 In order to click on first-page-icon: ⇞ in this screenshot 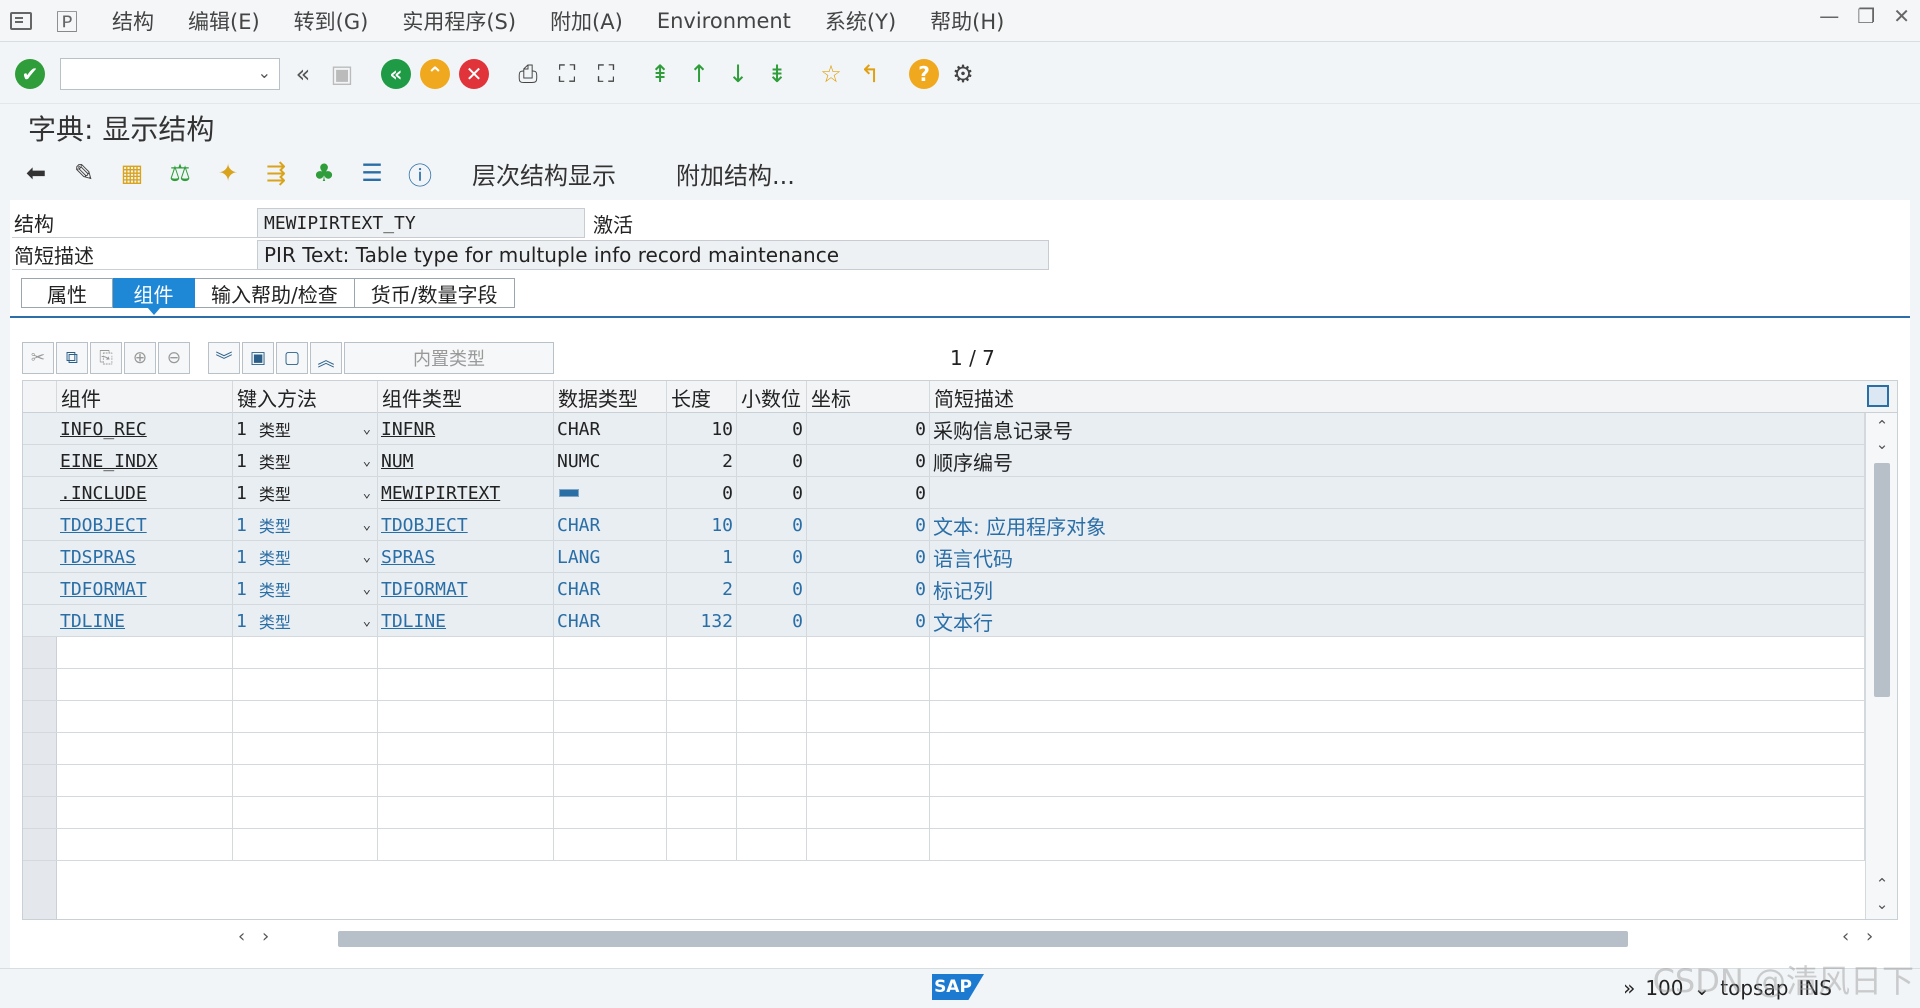, I will do `click(660, 74)`.